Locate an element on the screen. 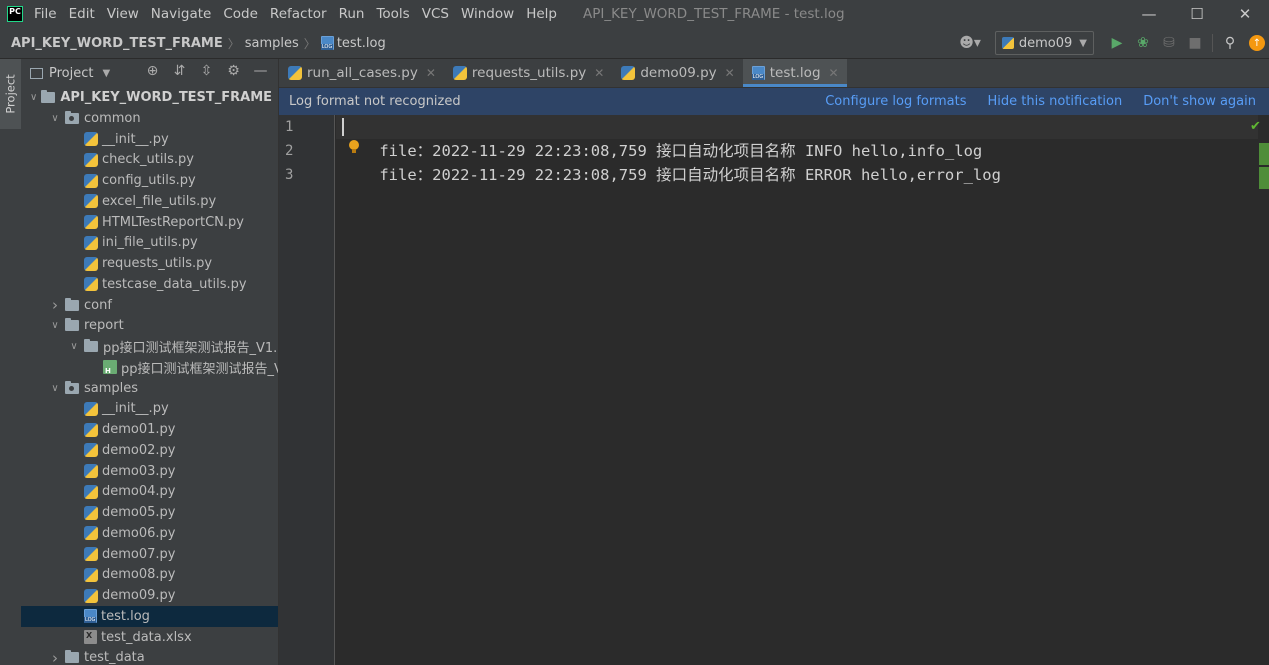 The height and width of the screenshot is (665, 1269). tree-item: demo07.py is located at coordinates (149, 554).